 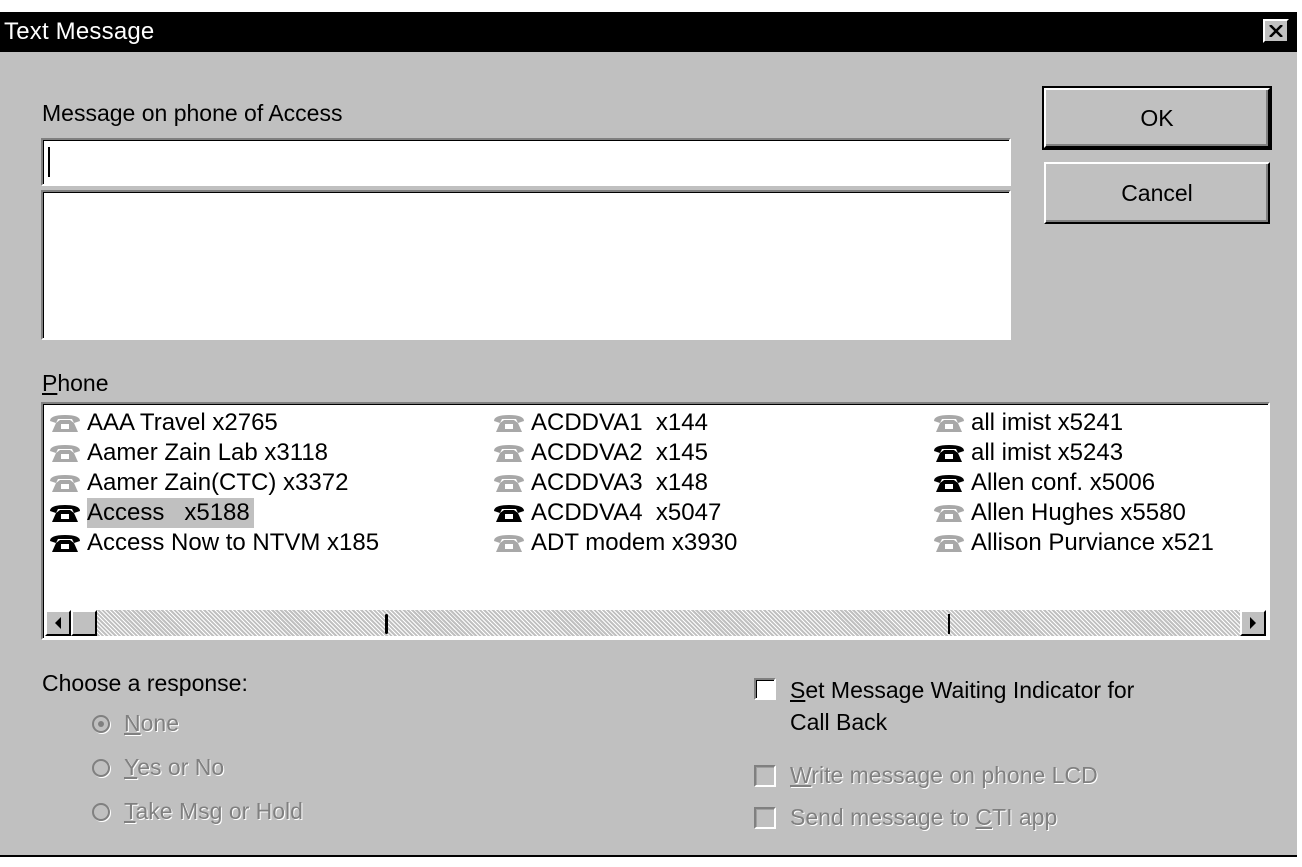 I want to click on cancel-button: Cancel, so click(x=1157, y=193).